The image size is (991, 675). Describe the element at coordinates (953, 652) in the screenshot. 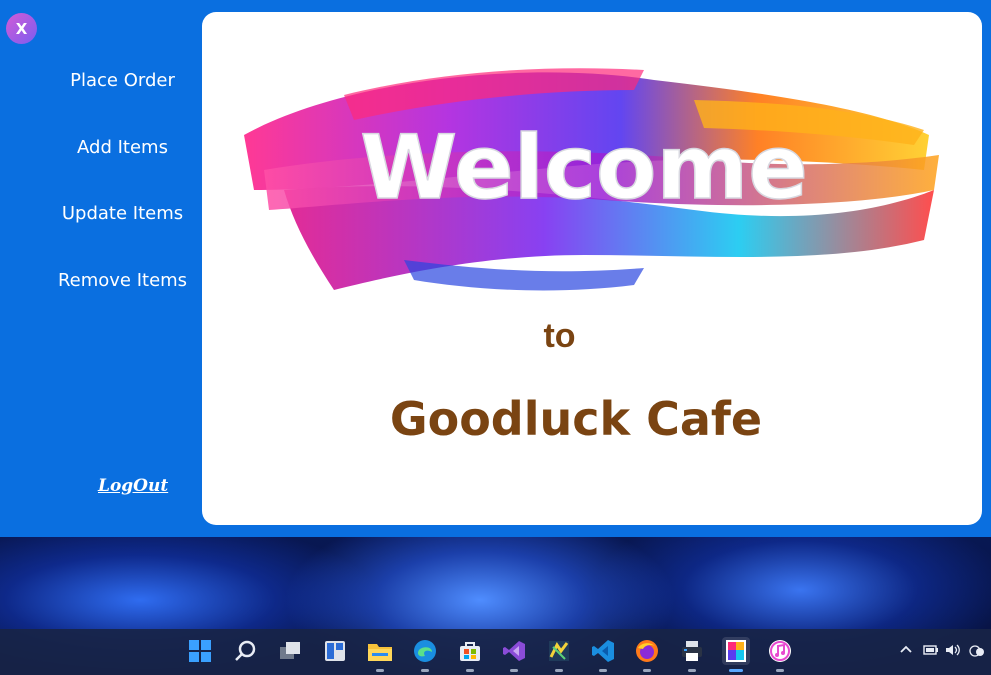

I see `volume-icon` at that location.